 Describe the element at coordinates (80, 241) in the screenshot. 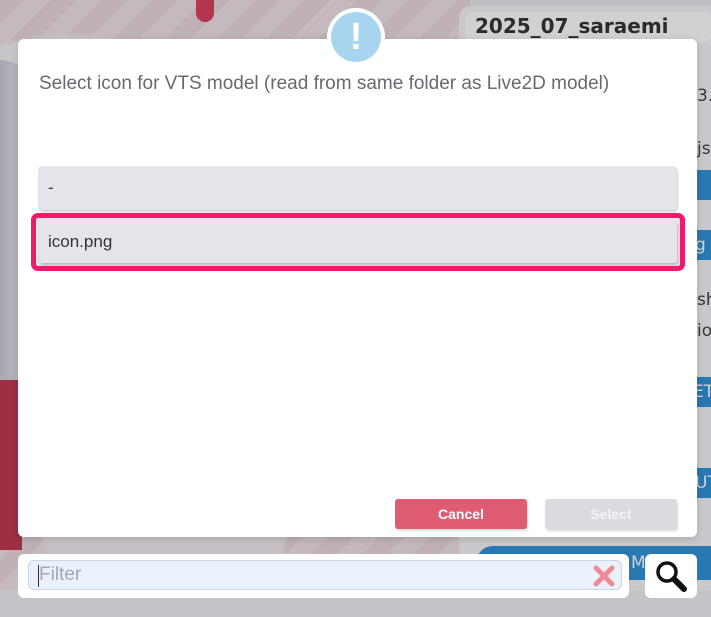

I see `option-label: icon.png` at that location.